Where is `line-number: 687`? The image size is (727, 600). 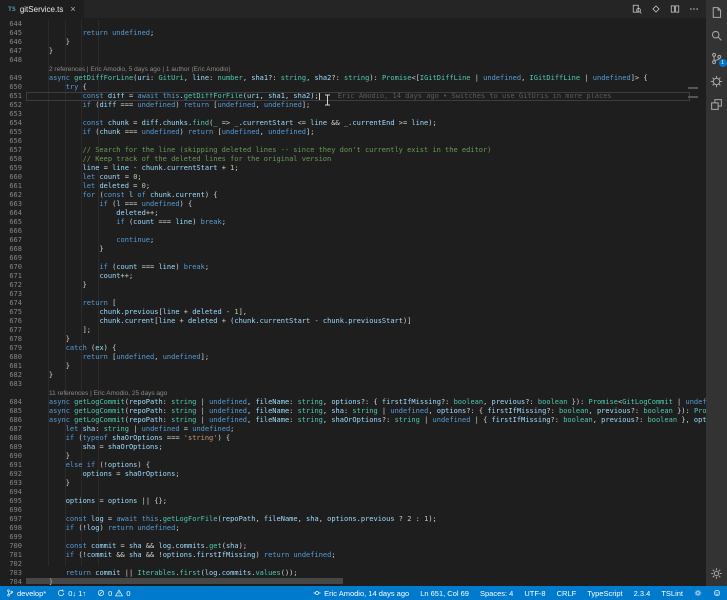
line-number: 687 is located at coordinates (13, 429).